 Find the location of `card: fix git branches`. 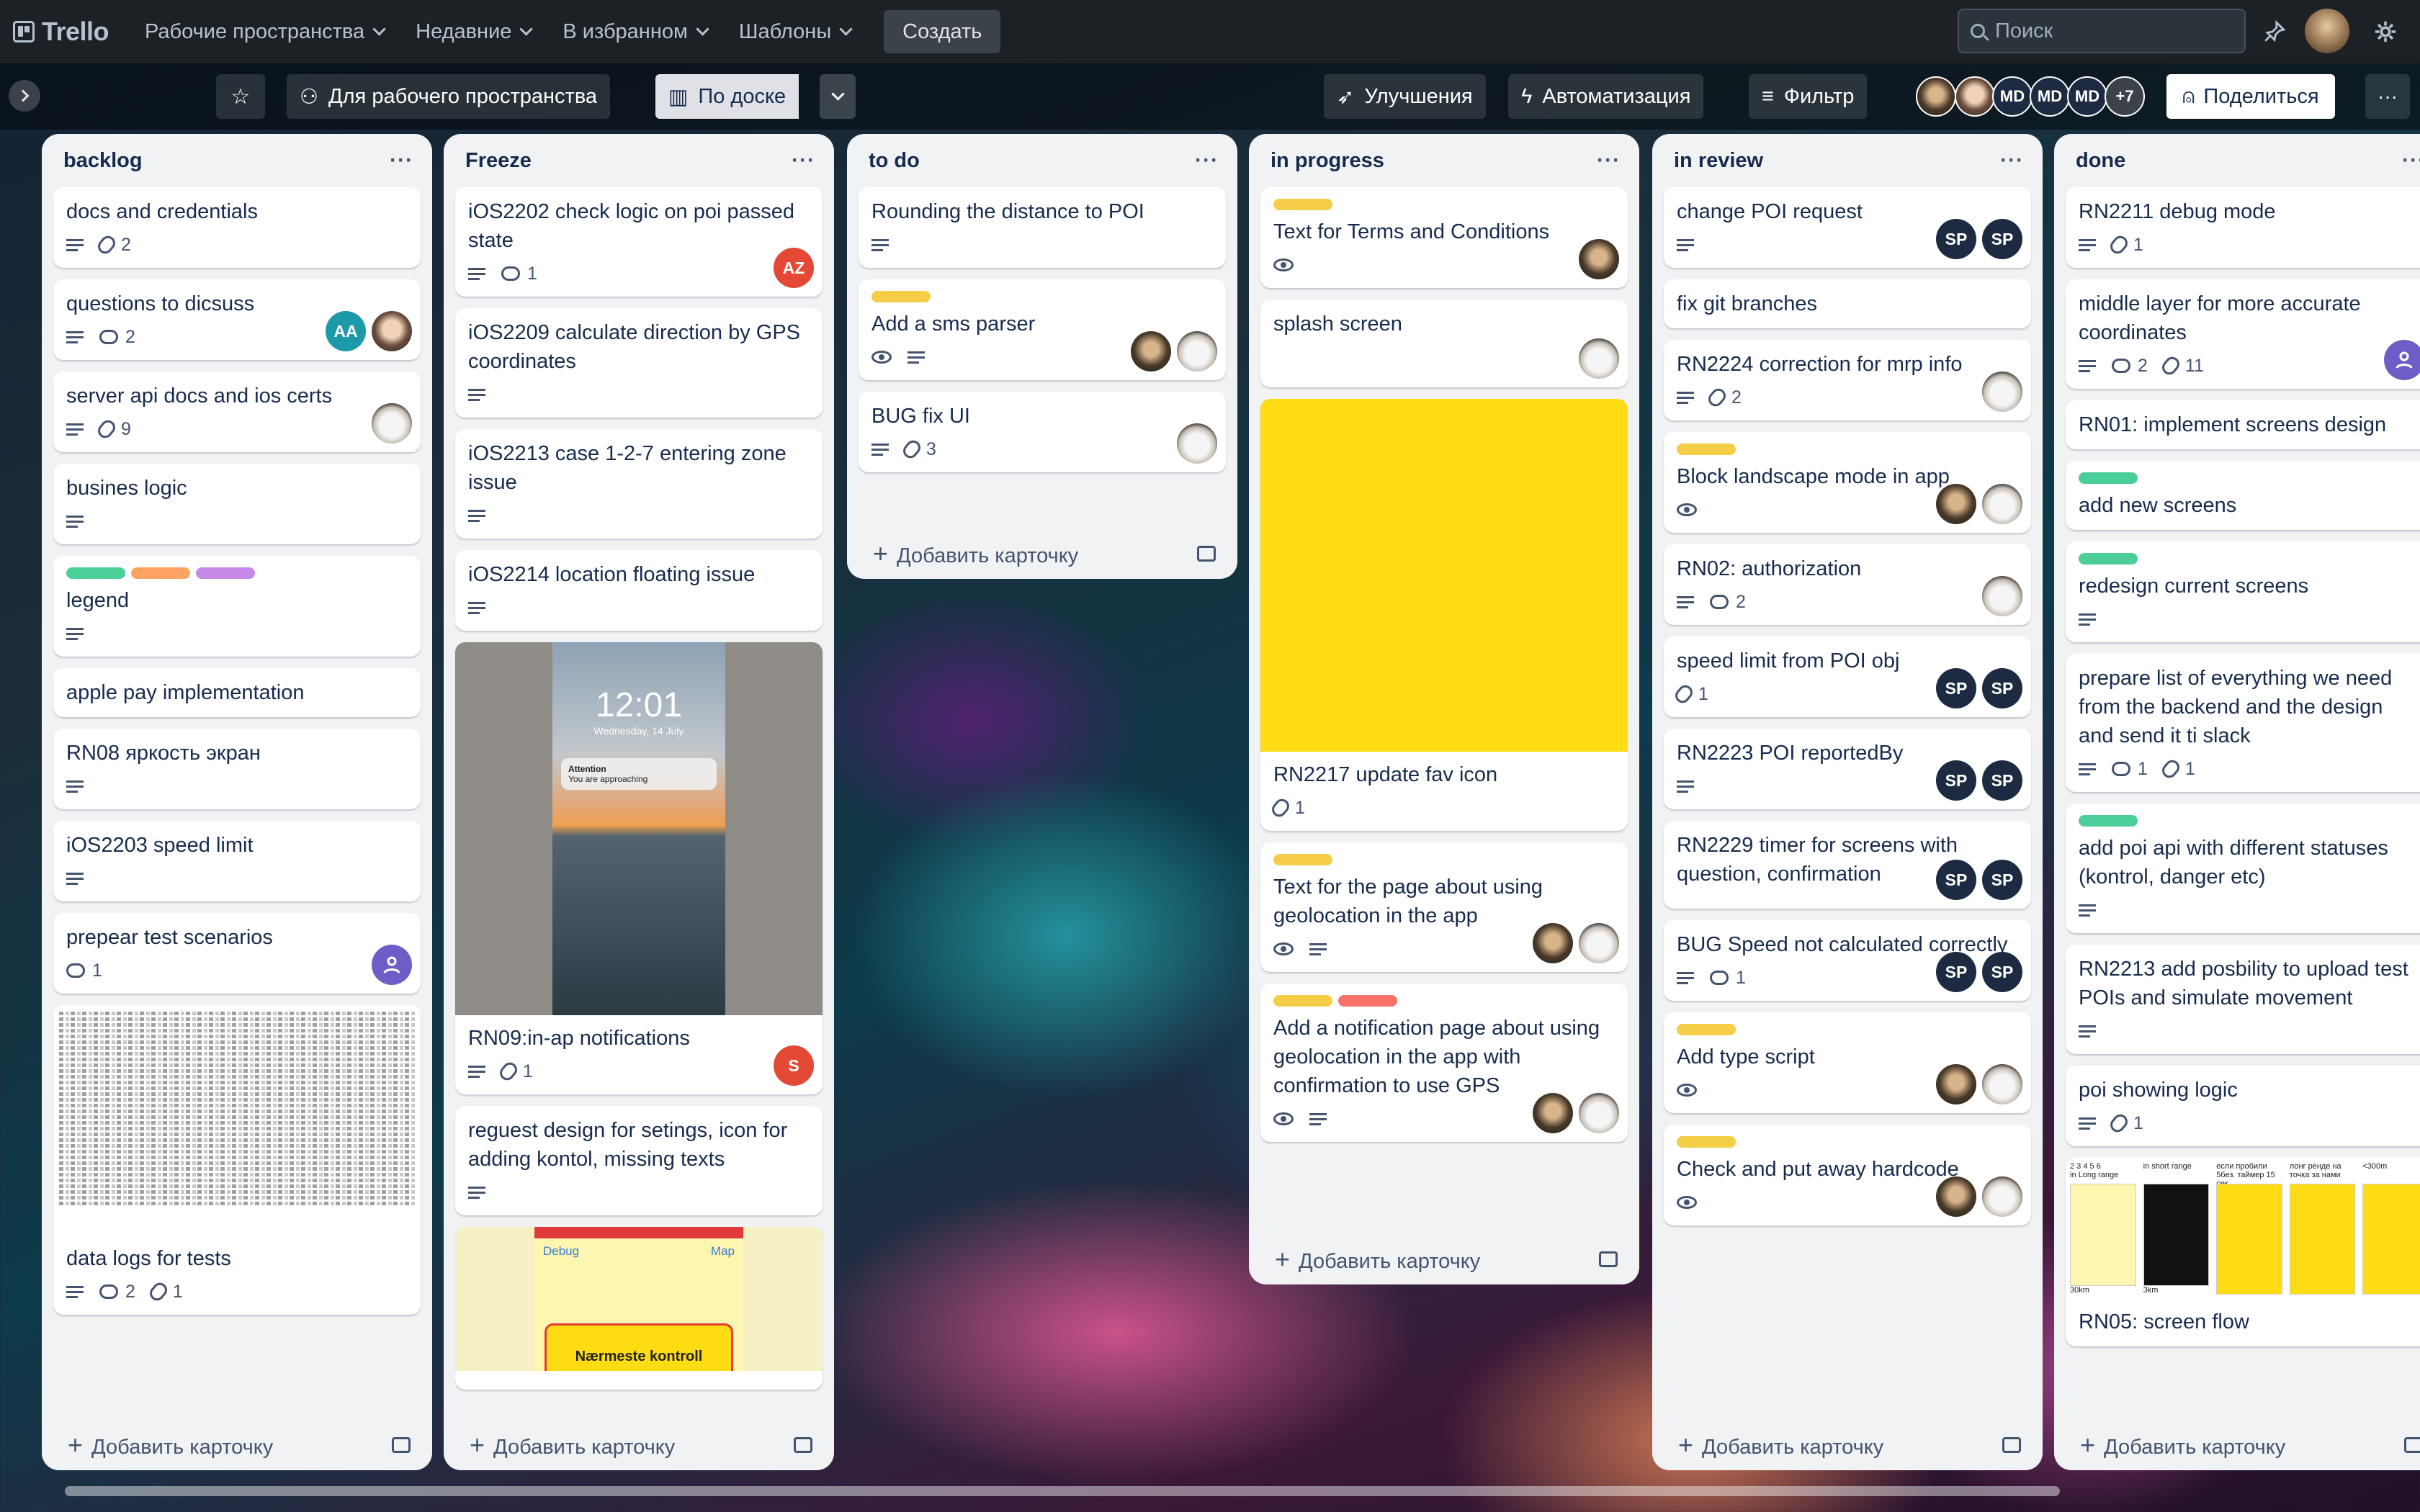

card: fix git branches is located at coordinates (1847, 303).